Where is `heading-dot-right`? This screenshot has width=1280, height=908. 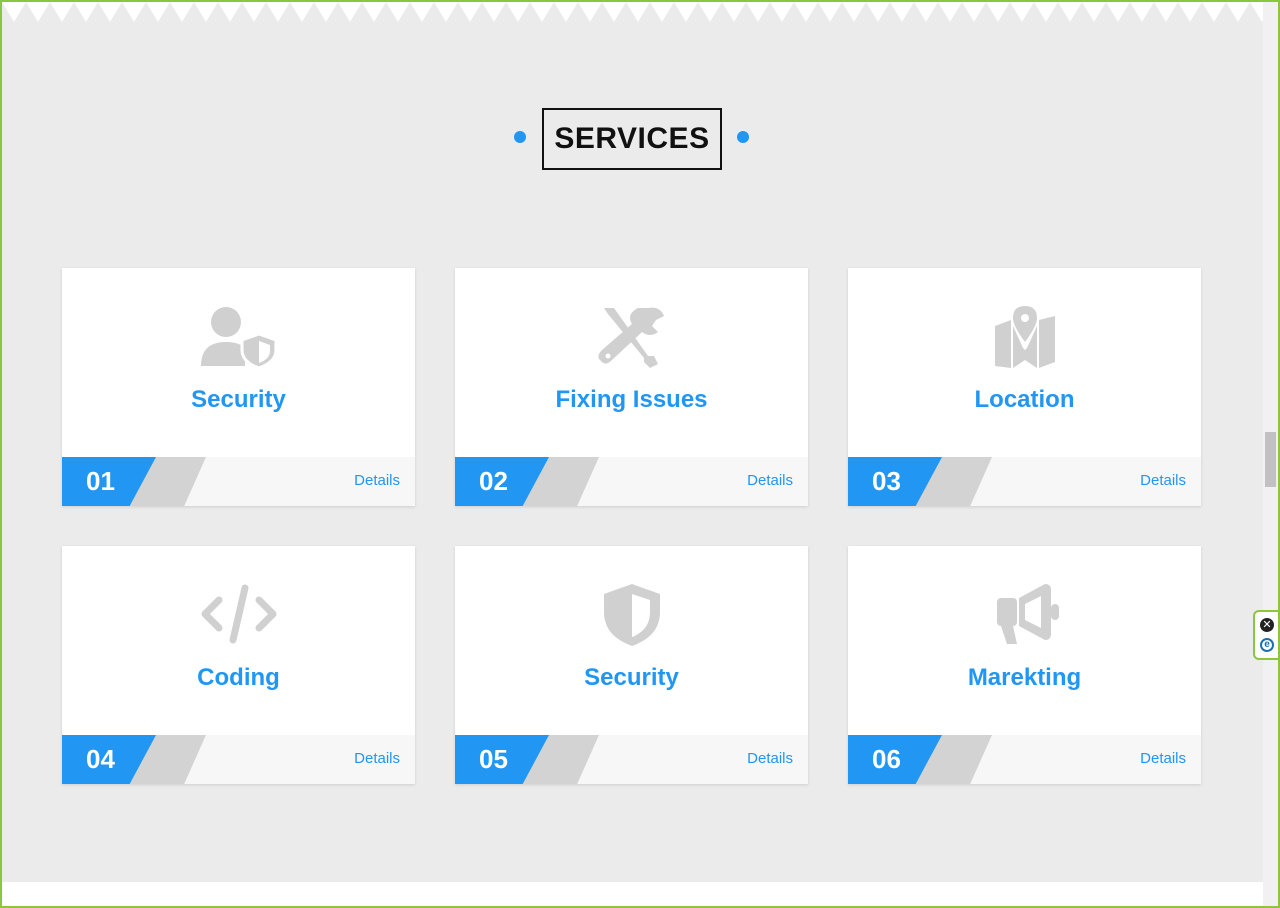 heading-dot-right is located at coordinates (743, 137).